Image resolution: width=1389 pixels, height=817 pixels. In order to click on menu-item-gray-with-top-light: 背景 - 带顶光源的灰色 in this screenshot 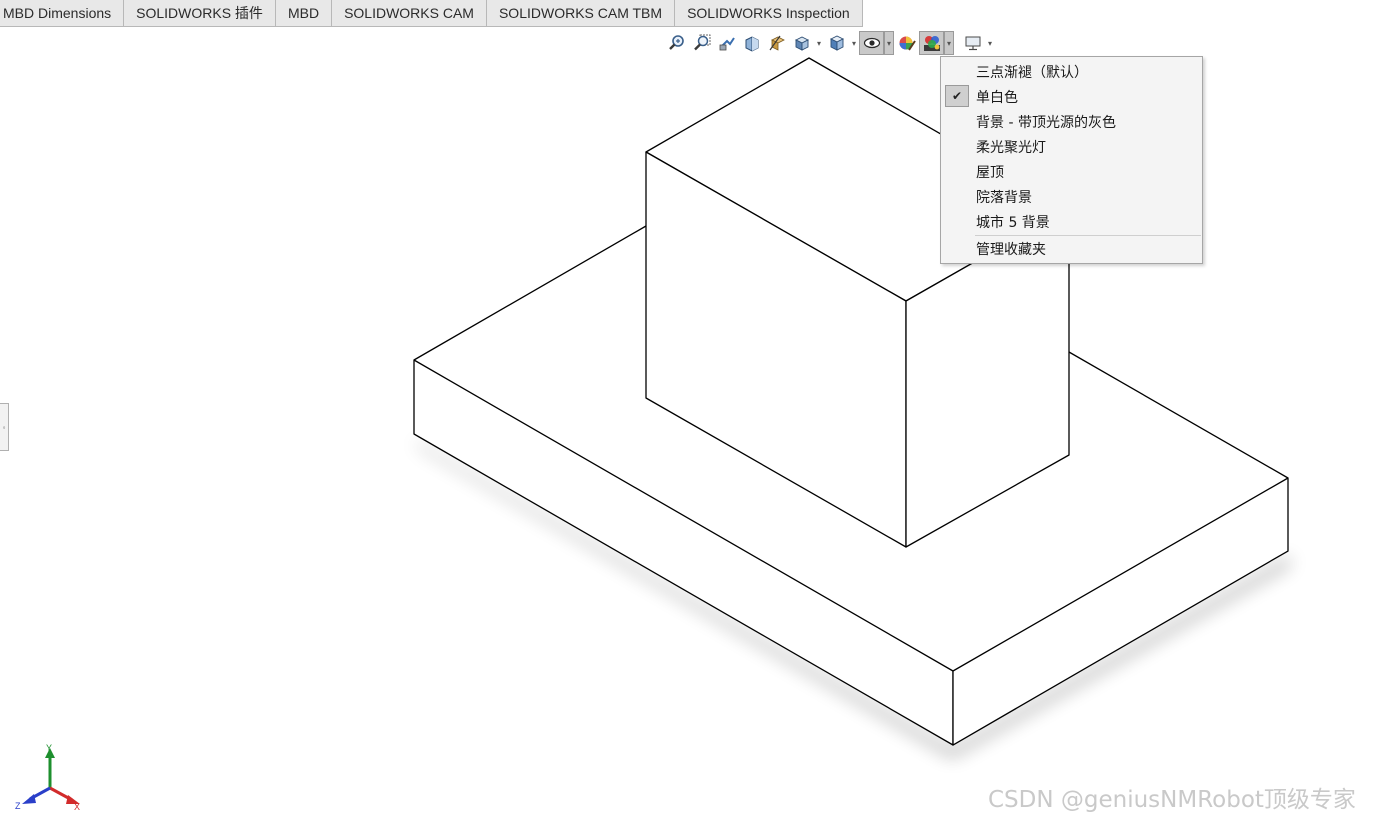, I will do `click(1071, 121)`.